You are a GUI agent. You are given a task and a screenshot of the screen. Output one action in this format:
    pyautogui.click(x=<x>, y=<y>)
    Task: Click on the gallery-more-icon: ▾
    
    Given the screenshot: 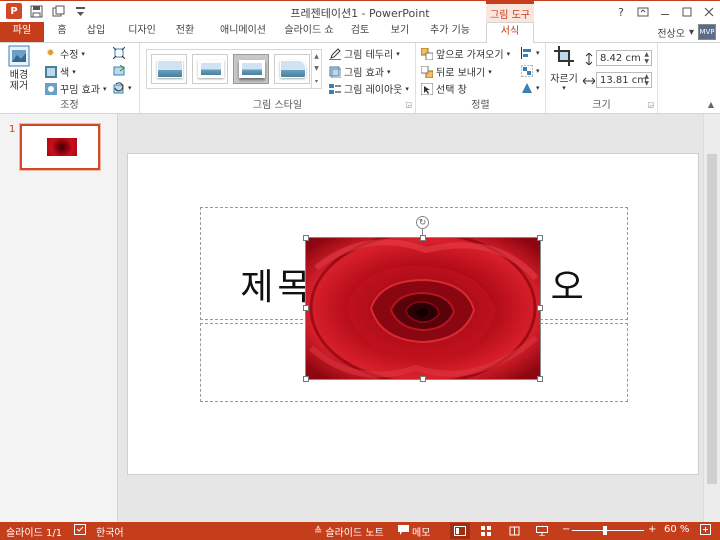 What is the action you would take?
    pyautogui.click(x=316, y=81)
    